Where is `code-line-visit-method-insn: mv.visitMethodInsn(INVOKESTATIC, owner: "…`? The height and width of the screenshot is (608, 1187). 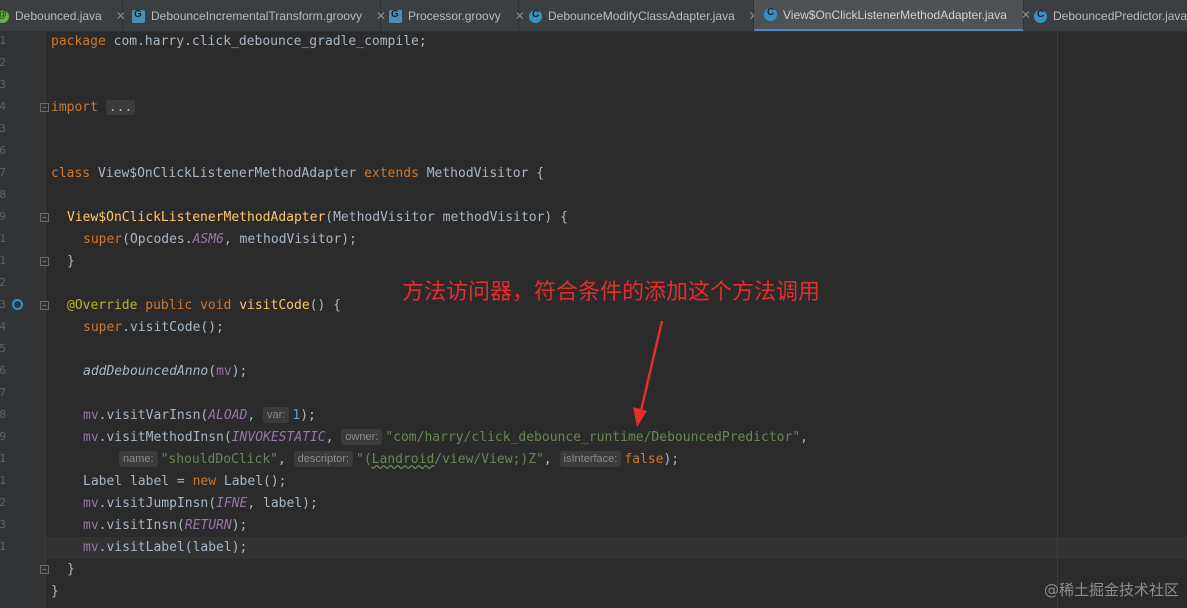
code-line-visit-method-insn: mv.visitMethodInsn(INVOKESTATIC, owner: "… is located at coordinates (445, 437).